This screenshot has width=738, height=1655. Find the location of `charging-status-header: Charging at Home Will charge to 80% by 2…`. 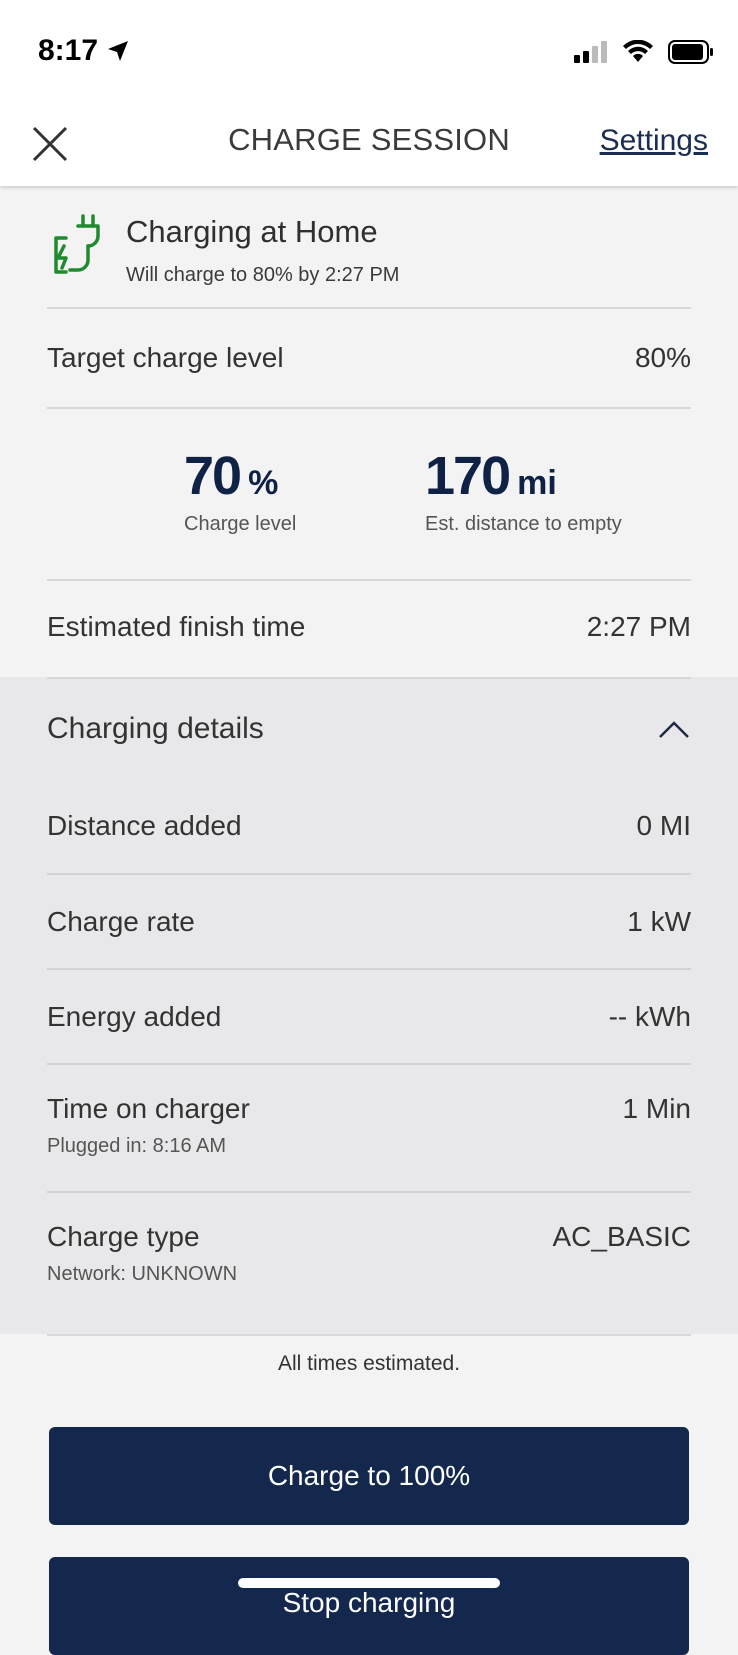

charging-status-header: Charging at Home Will charge to 80% by 2… is located at coordinates (369, 246).